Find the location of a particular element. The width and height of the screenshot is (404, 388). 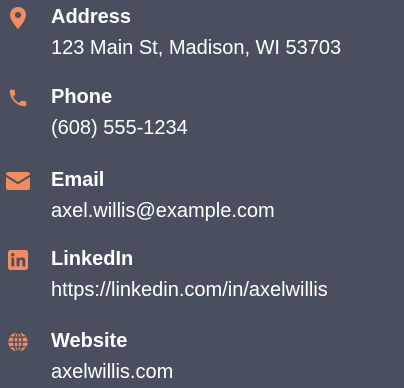

envelope-icon is located at coordinates (18, 181).